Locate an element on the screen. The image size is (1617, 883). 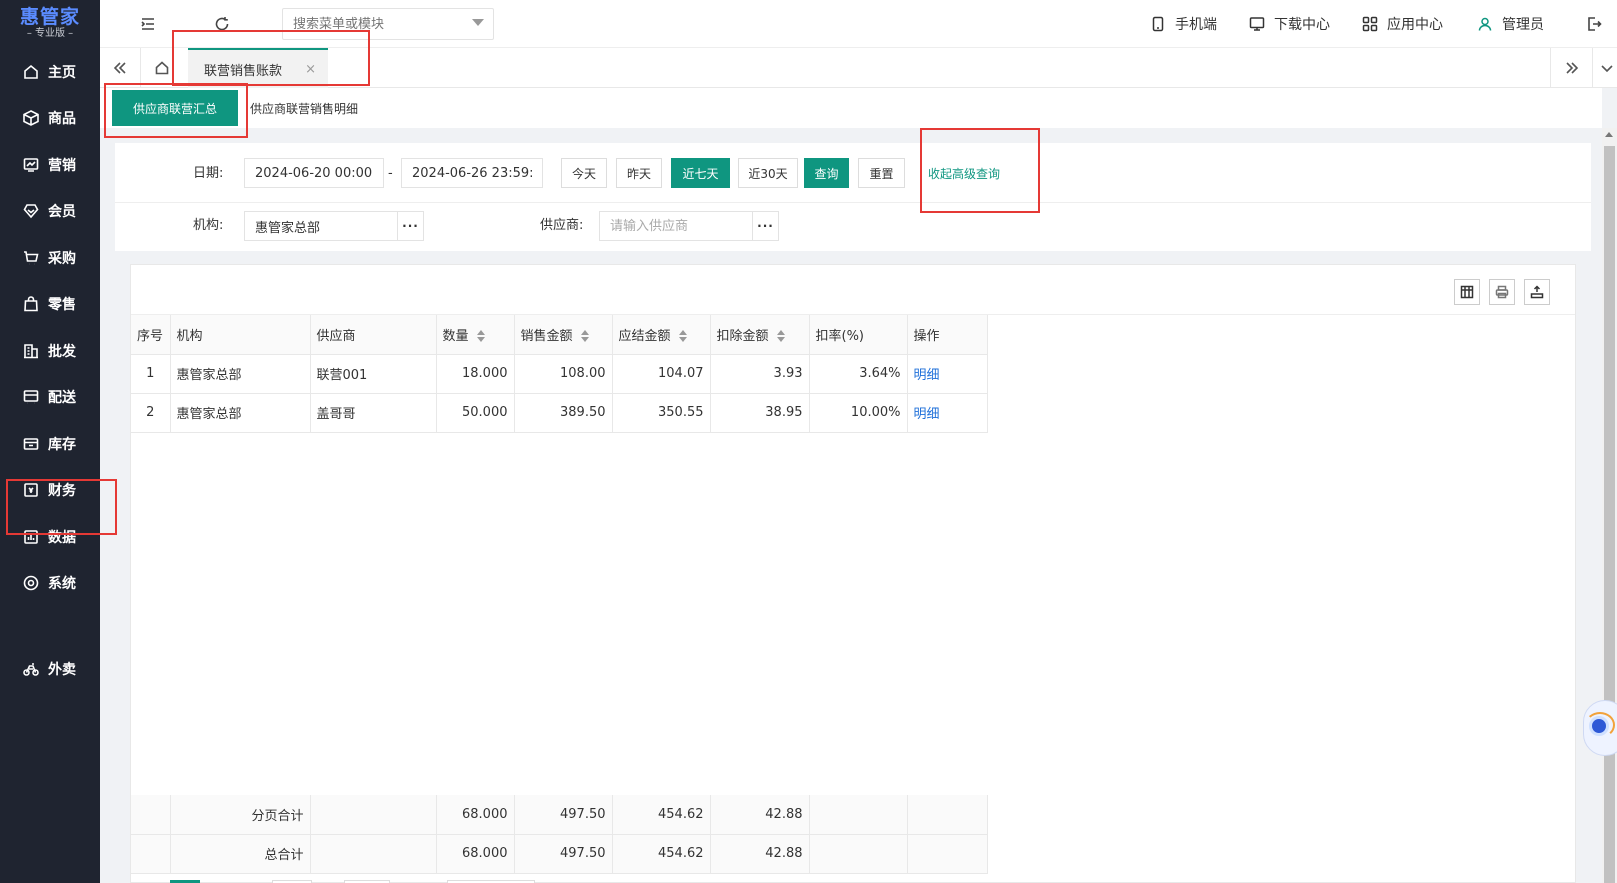
trend-icon is located at coordinates (31, 165).